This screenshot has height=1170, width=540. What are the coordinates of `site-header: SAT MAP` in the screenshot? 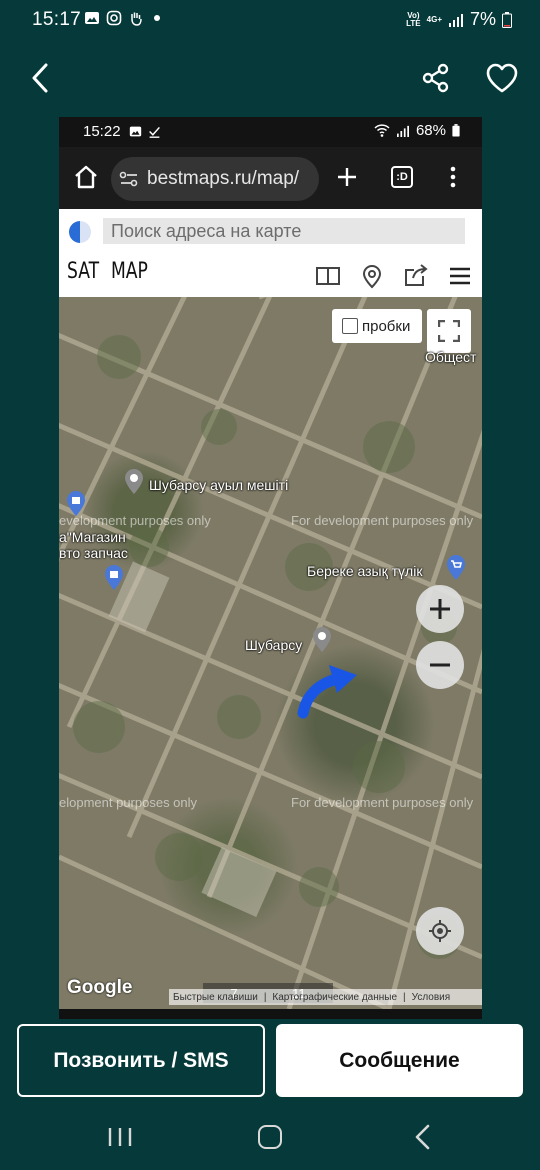 It's located at (270, 253).